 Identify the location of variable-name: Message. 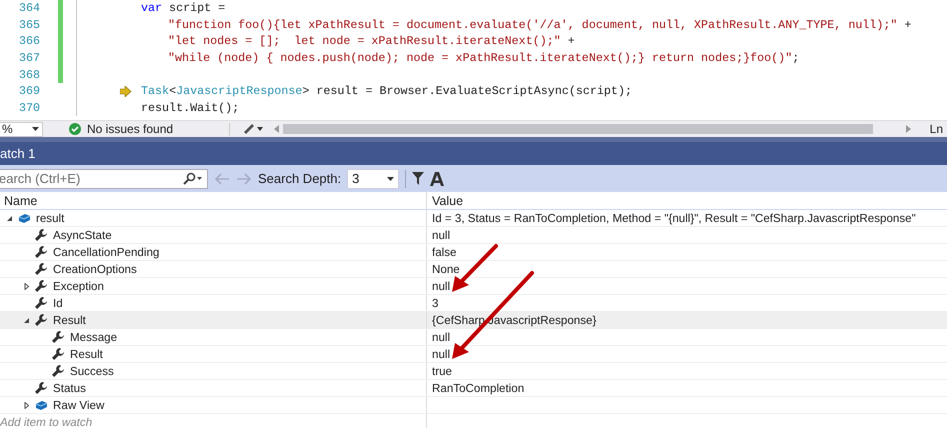
(93, 337).